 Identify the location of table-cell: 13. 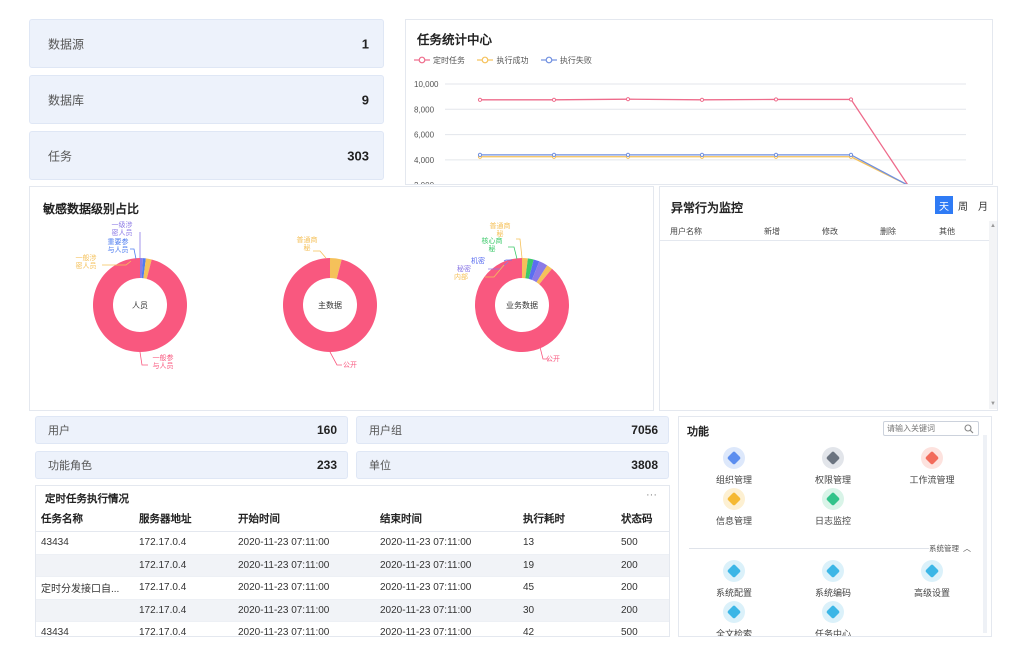
(567, 543).